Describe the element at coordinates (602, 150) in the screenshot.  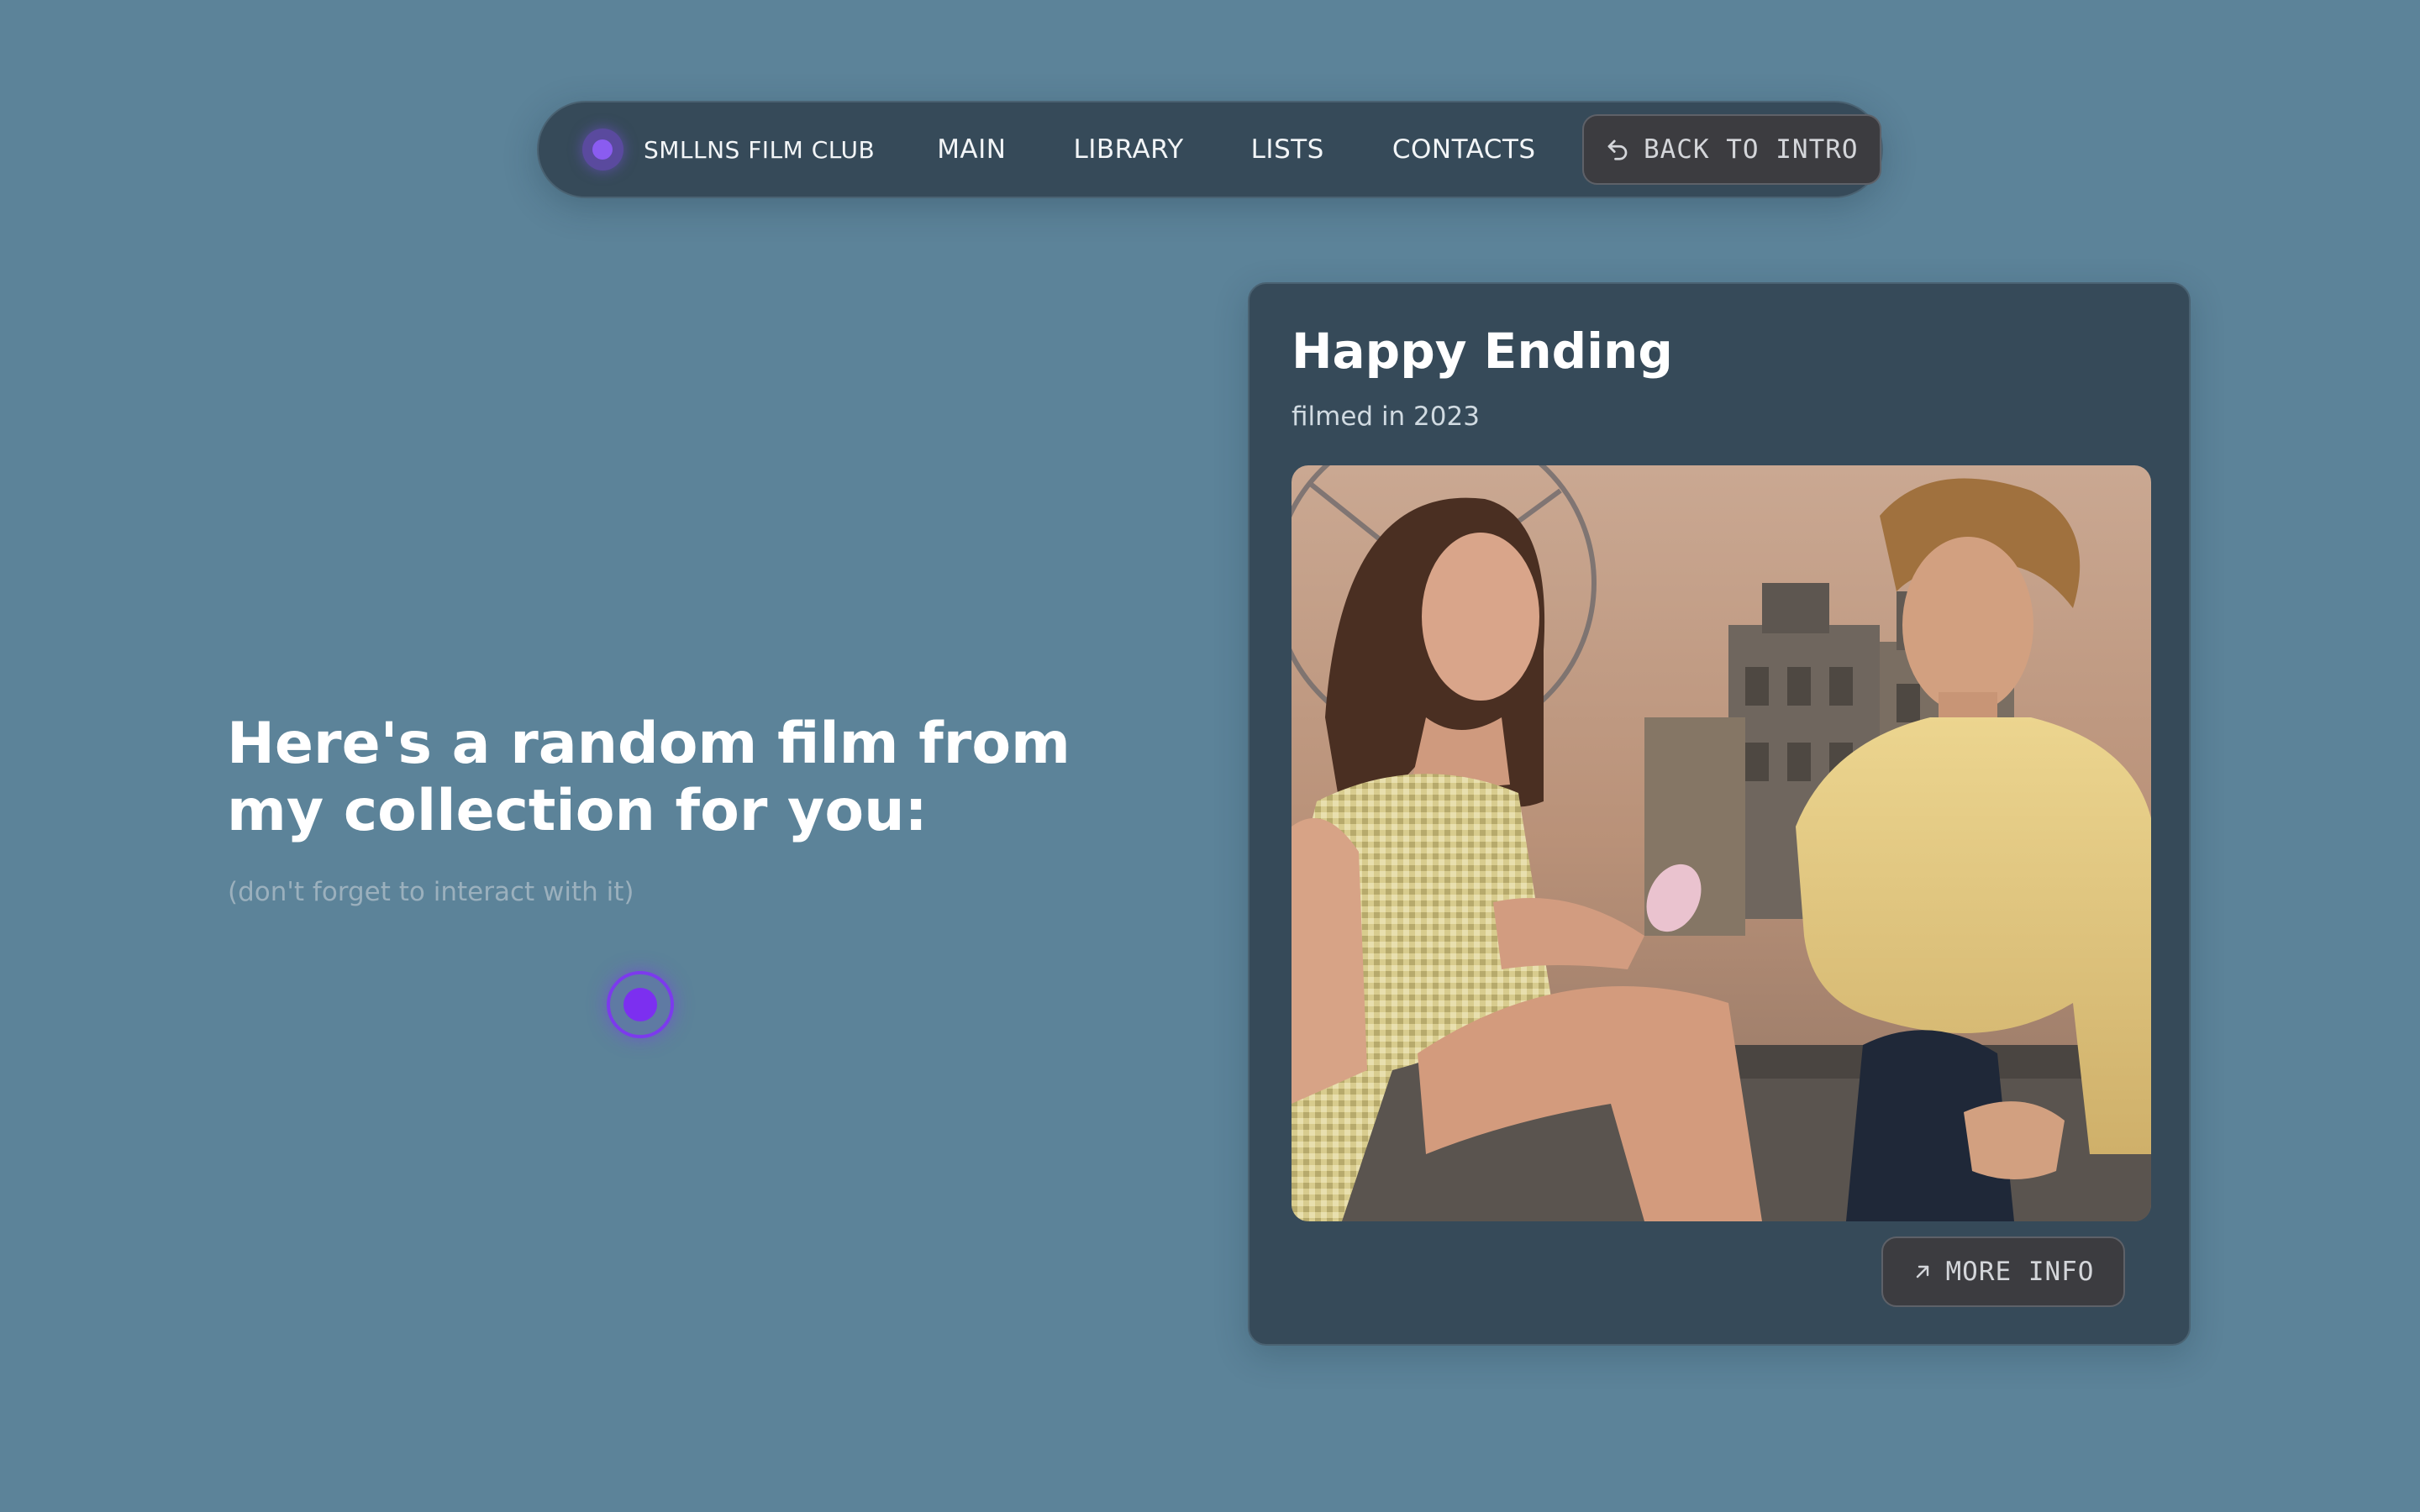
I see `brand-logo-icon` at that location.